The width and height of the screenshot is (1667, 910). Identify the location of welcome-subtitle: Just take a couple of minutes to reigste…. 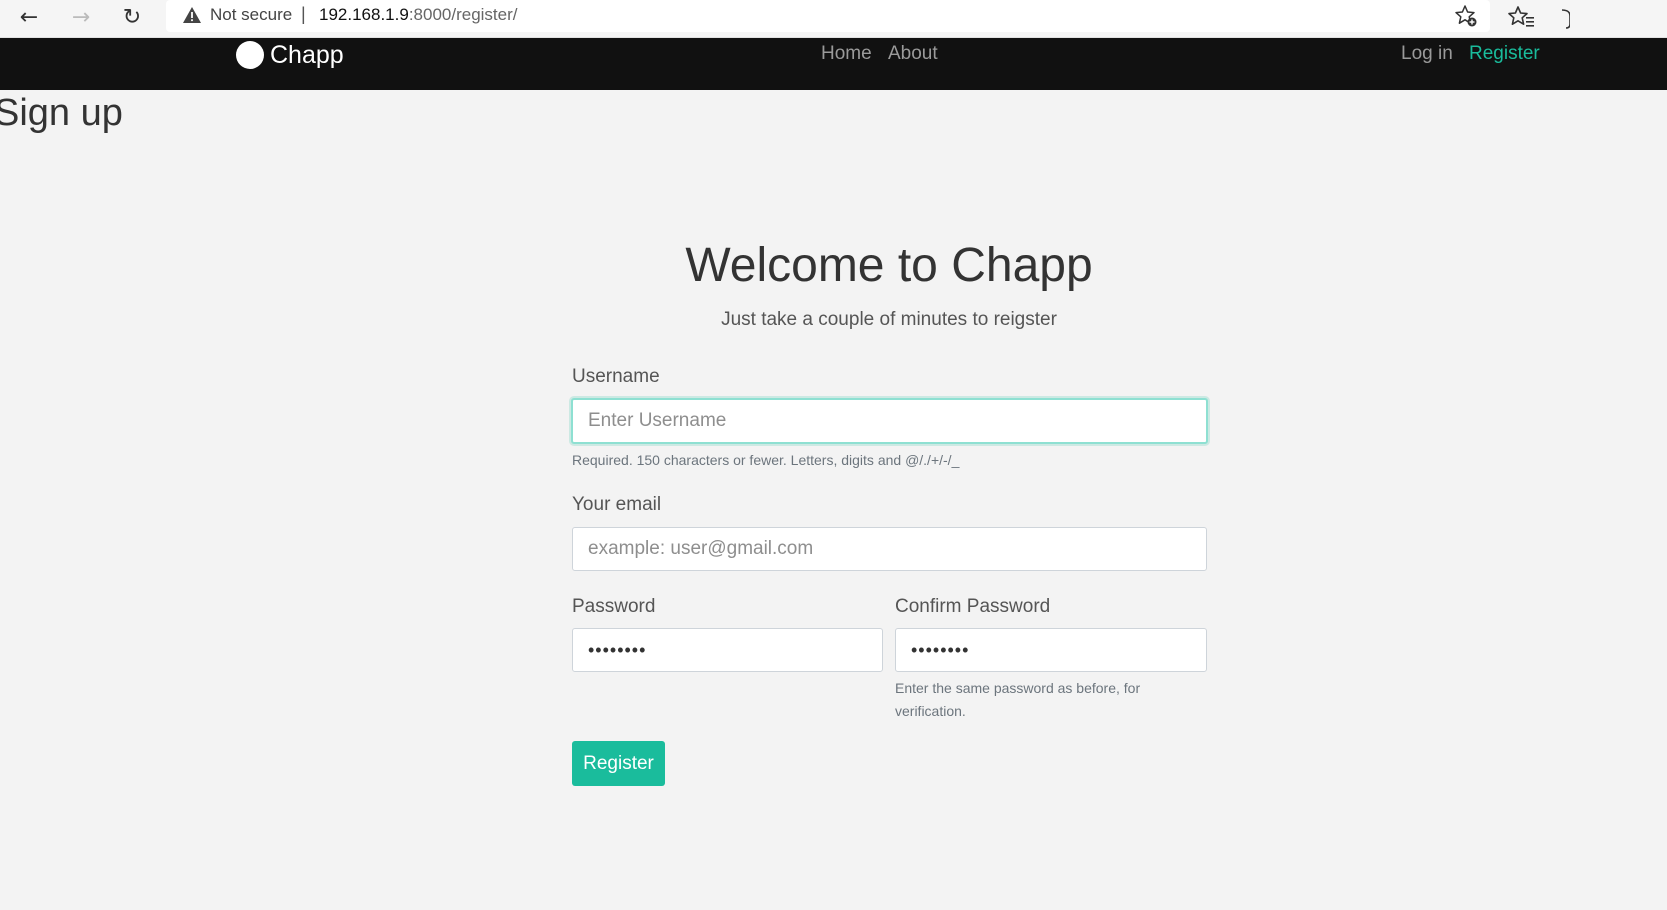
(889, 319).